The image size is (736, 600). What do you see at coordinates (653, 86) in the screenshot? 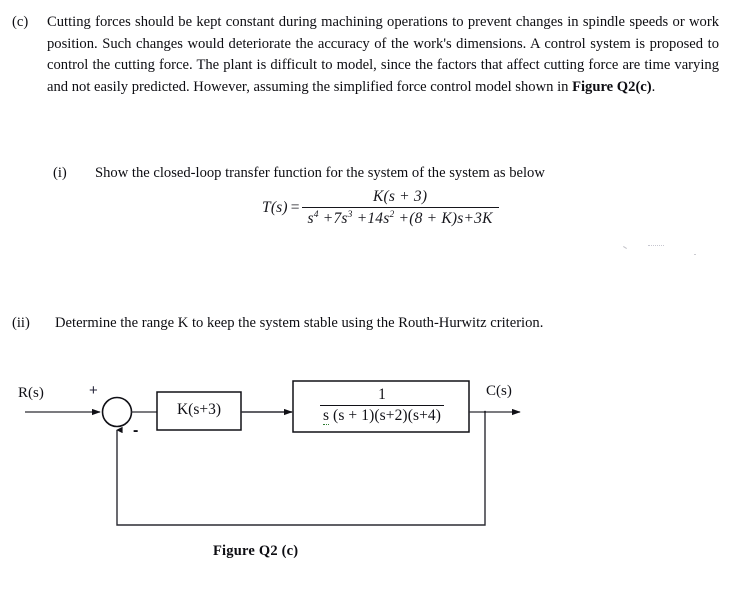
I see `part-c-body-end: .` at bounding box center [653, 86].